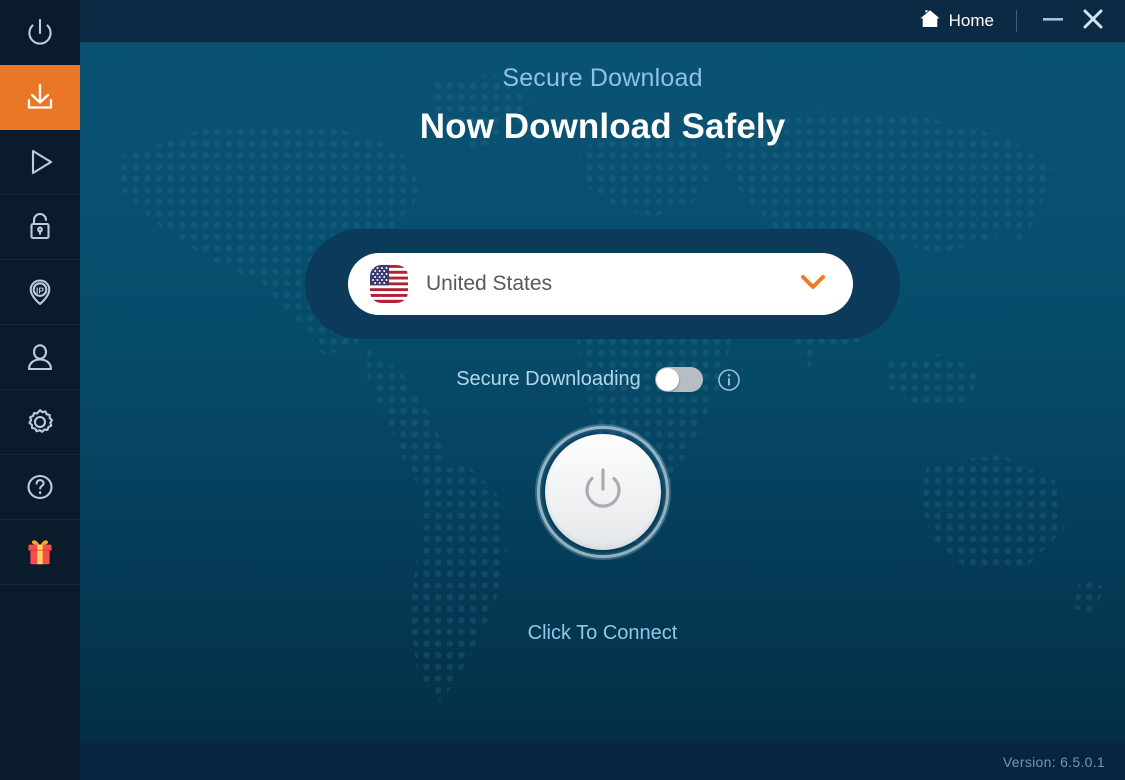 Image resolution: width=1125 pixels, height=780 pixels. I want to click on sidebar-item-power, so click(40, 32).